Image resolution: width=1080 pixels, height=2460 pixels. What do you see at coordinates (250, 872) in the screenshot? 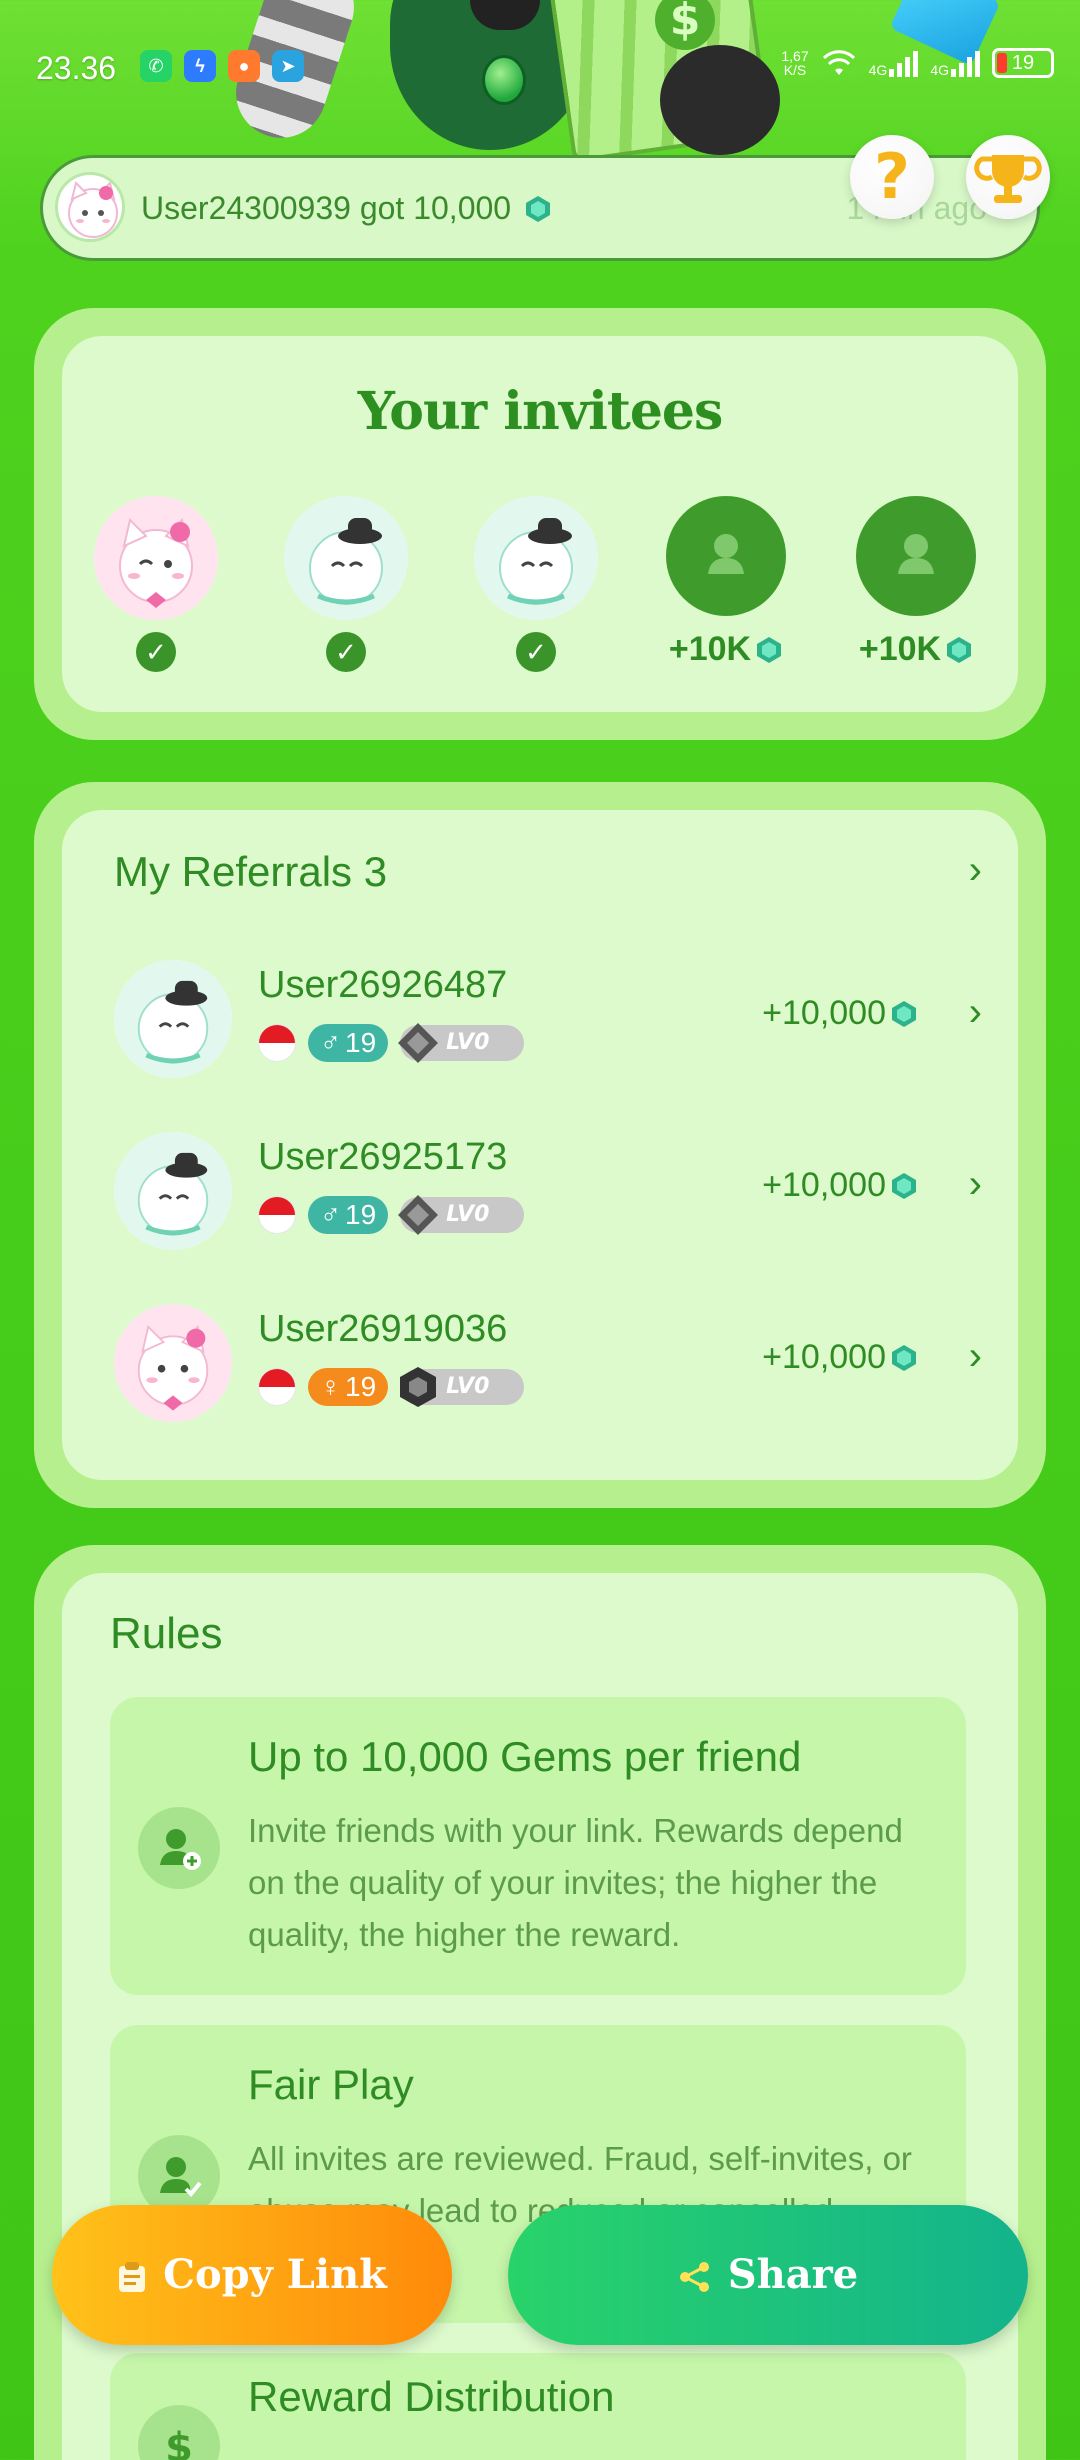
I see `referrals-title: My Referrals 3` at bounding box center [250, 872].